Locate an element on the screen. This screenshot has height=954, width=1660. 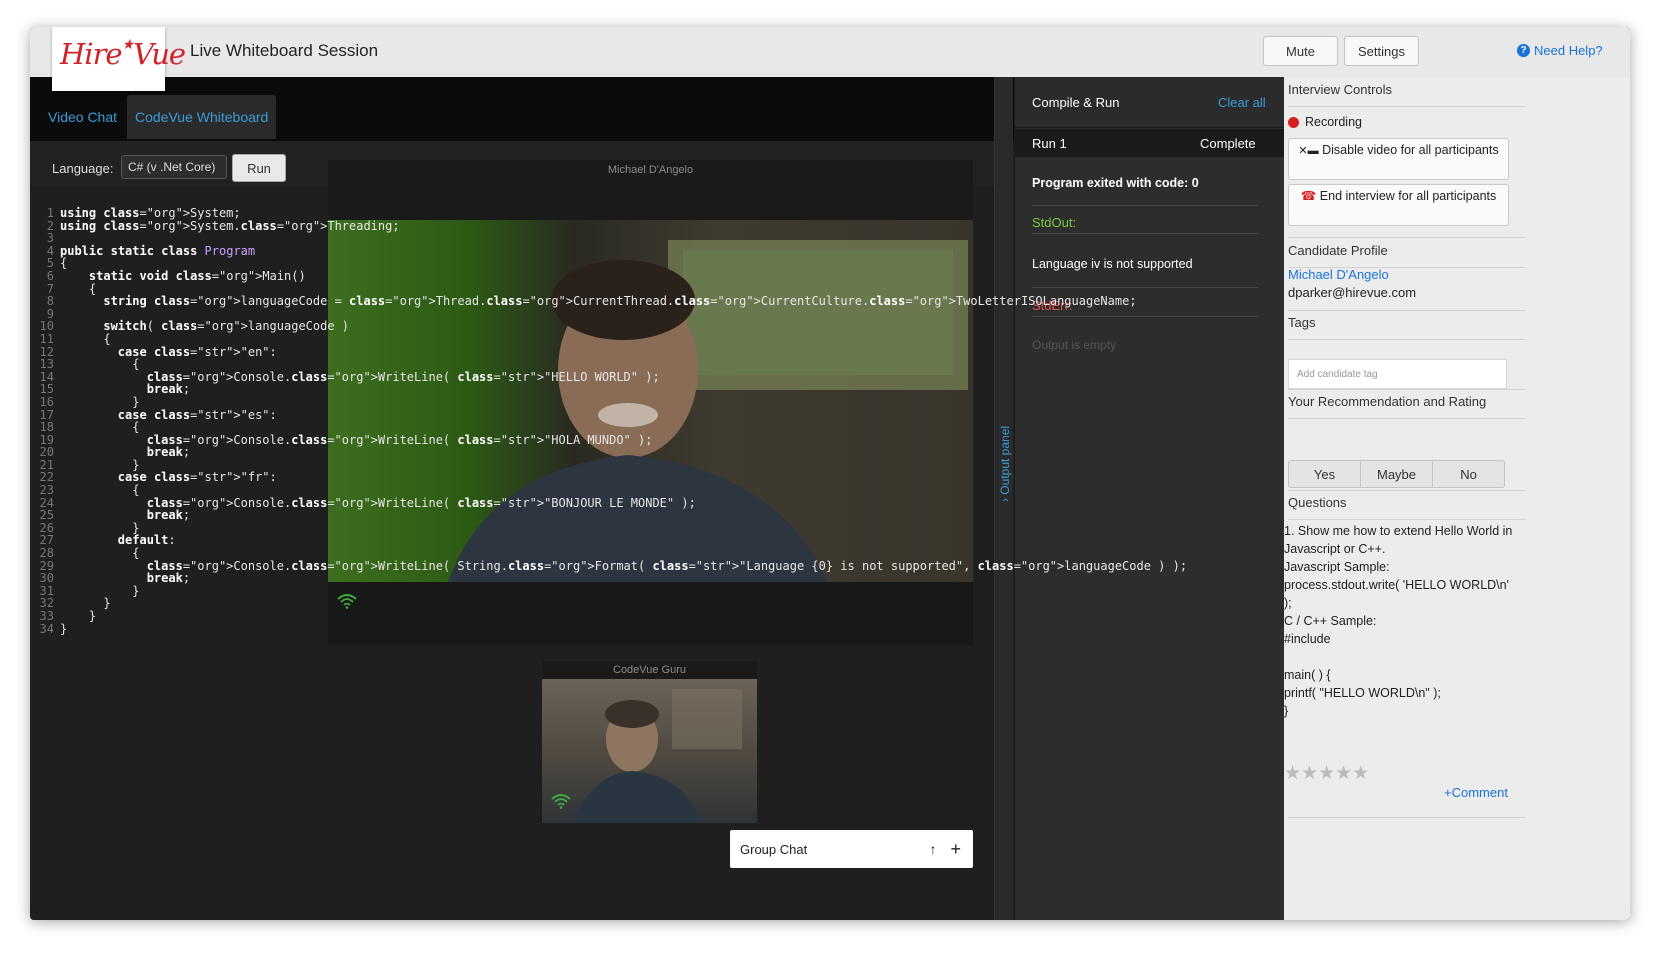
candidate-email: dparker@hirevue.com is located at coordinates (1352, 292).